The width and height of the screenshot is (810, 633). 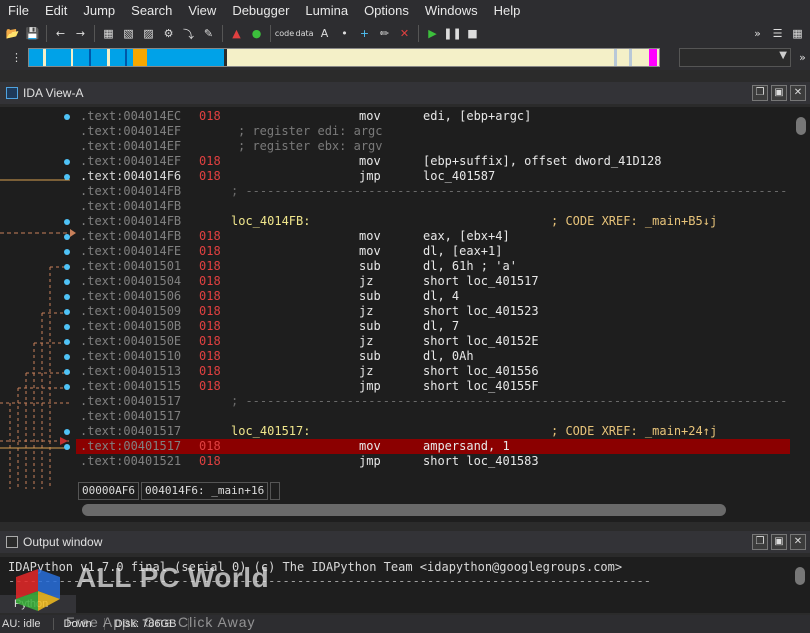 What do you see at coordinates (800, 576) in the screenshot?
I see `output-scrollbar` at bounding box center [800, 576].